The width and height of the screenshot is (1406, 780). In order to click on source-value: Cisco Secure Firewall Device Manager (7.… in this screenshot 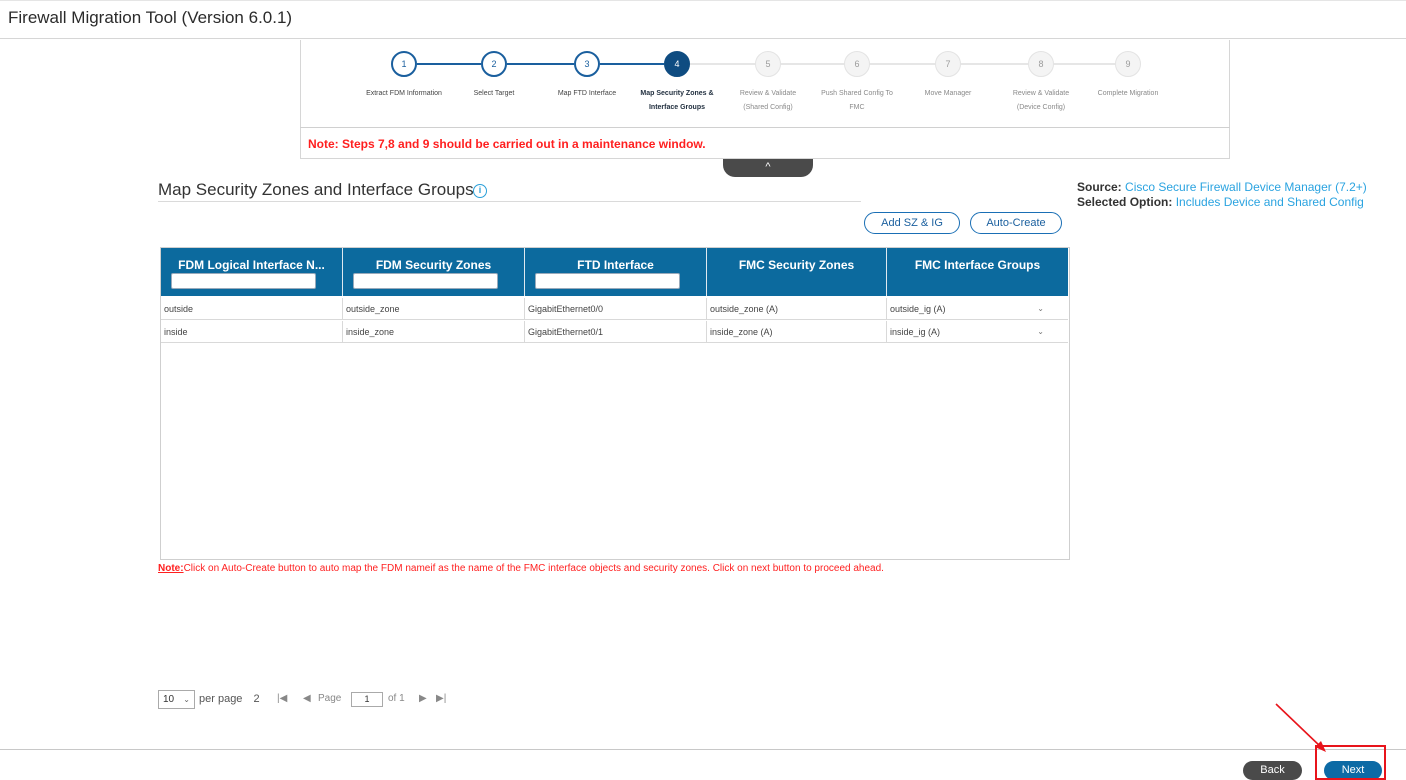, I will do `click(1246, 187)`.